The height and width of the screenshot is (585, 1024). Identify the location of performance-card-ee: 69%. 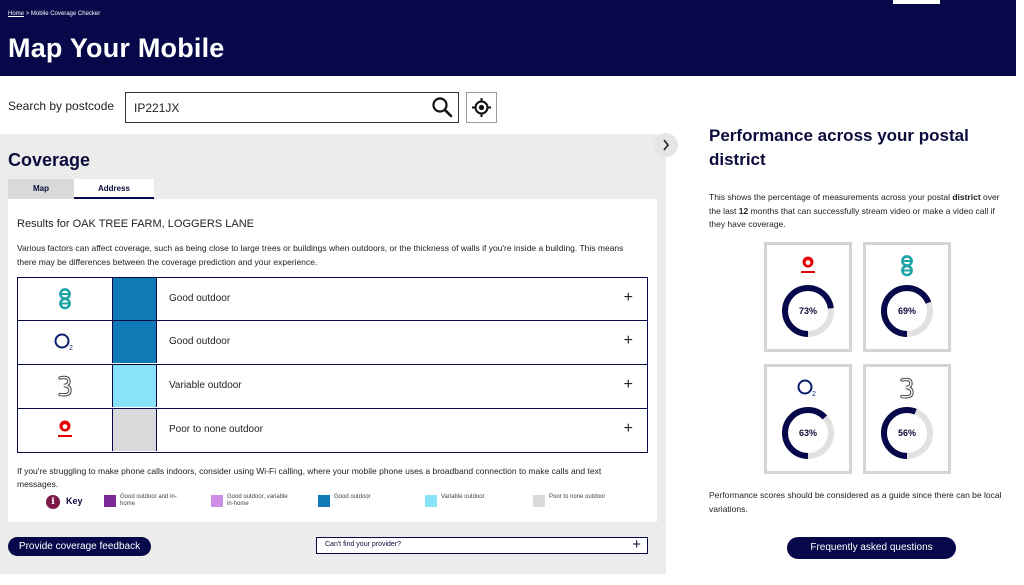
(907, 297).